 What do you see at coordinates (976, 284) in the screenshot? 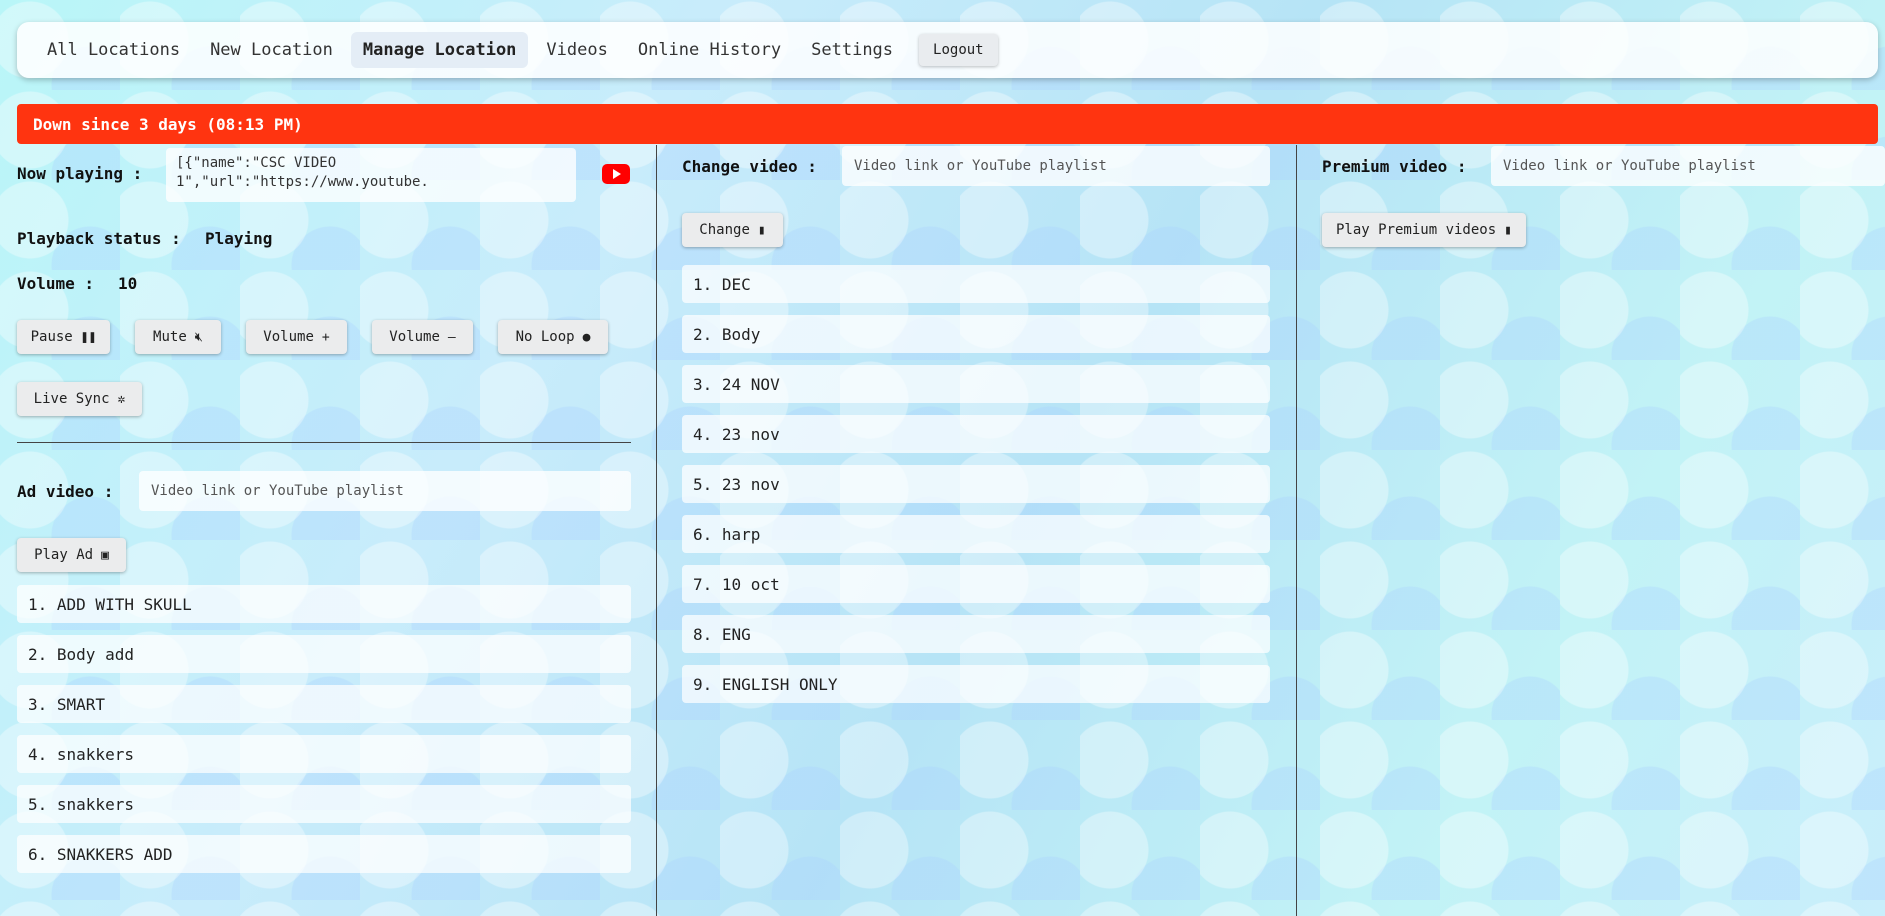
I see `video-list-item: 1. DEC` at bounding box center [976, 284].